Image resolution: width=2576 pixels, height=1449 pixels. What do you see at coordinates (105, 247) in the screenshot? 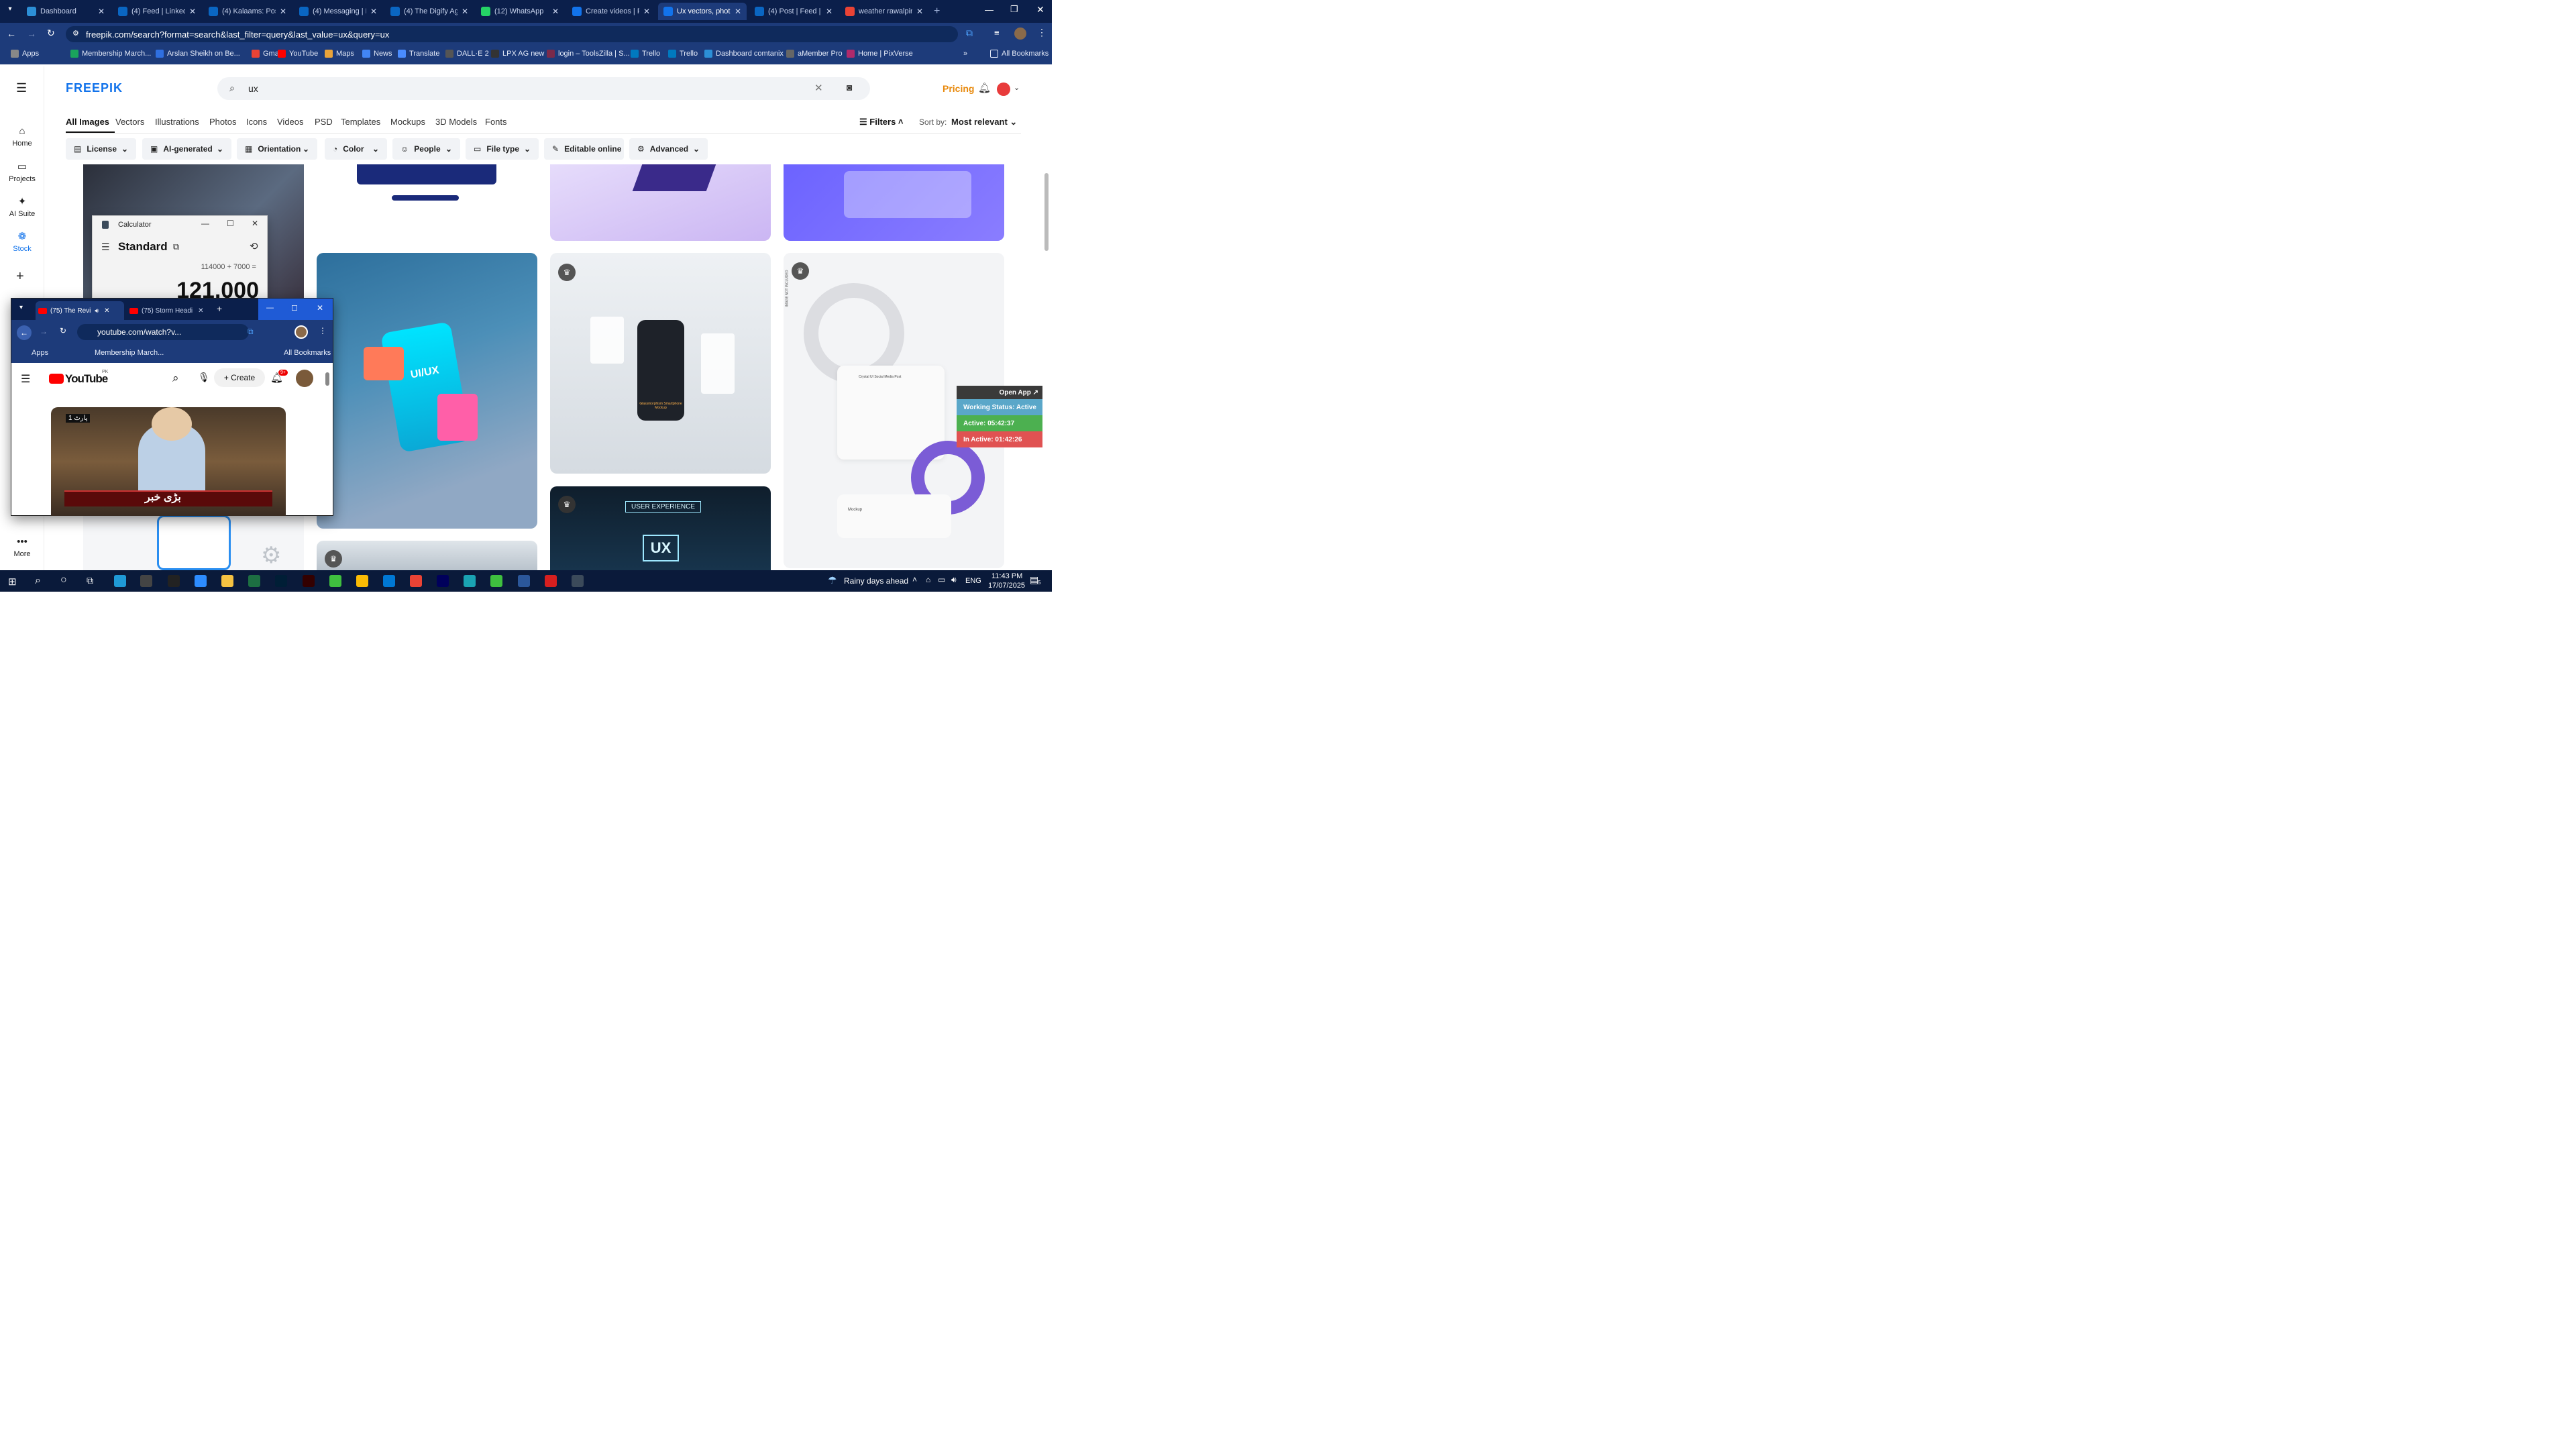
I see `calc-menu-icon: ☰` at bounding box center [105, 247].